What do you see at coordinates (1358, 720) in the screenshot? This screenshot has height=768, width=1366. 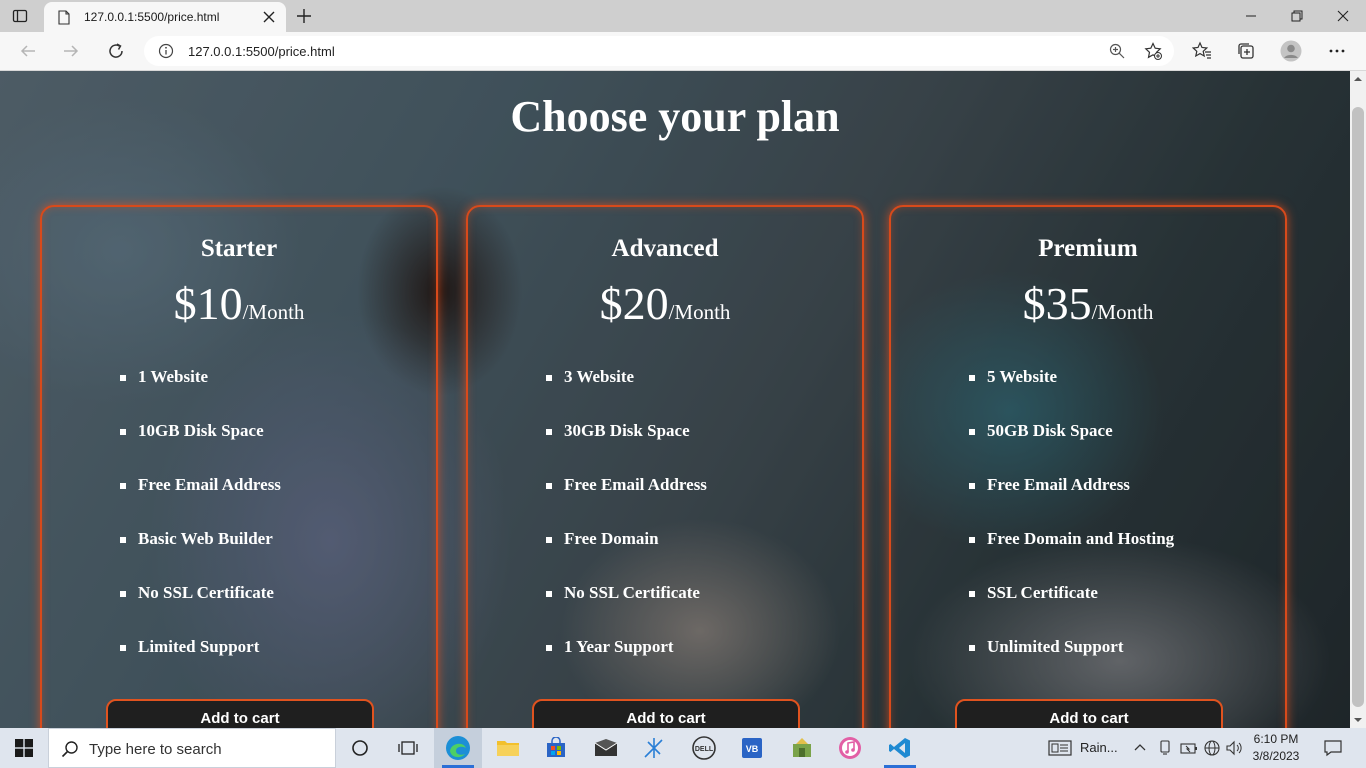 I see `scroll-down-icon` at bounding box center [1358, 720].